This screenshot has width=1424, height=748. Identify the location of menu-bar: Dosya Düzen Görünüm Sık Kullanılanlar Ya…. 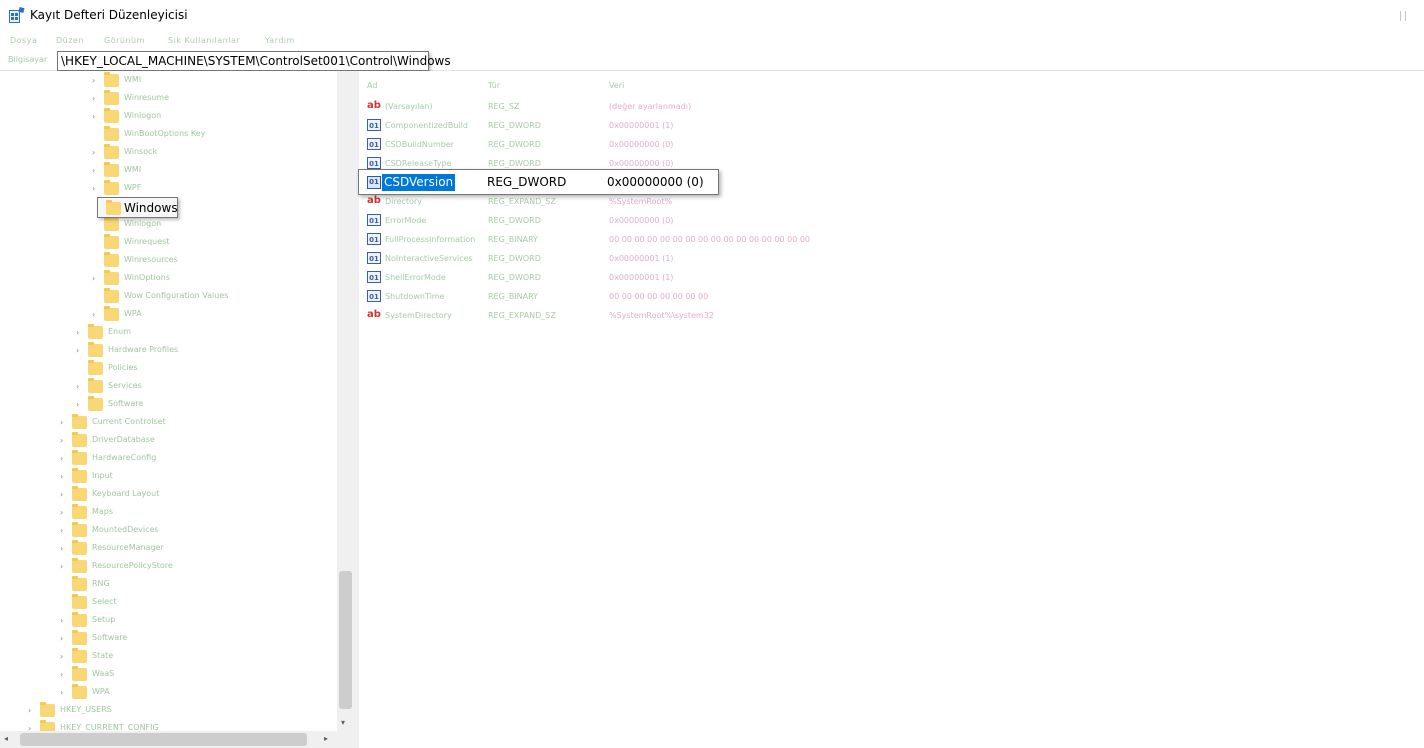
(712, 41).